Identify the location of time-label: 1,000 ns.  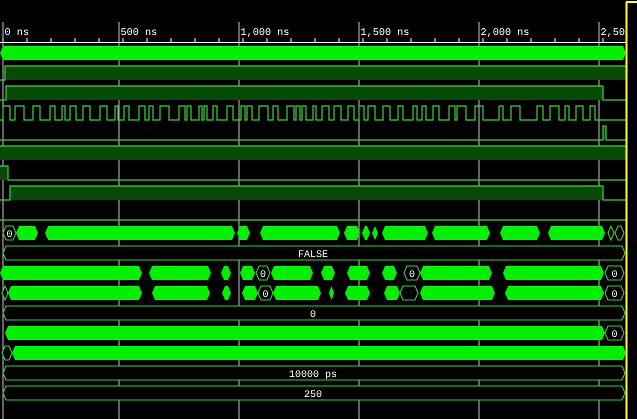
(265, 33).